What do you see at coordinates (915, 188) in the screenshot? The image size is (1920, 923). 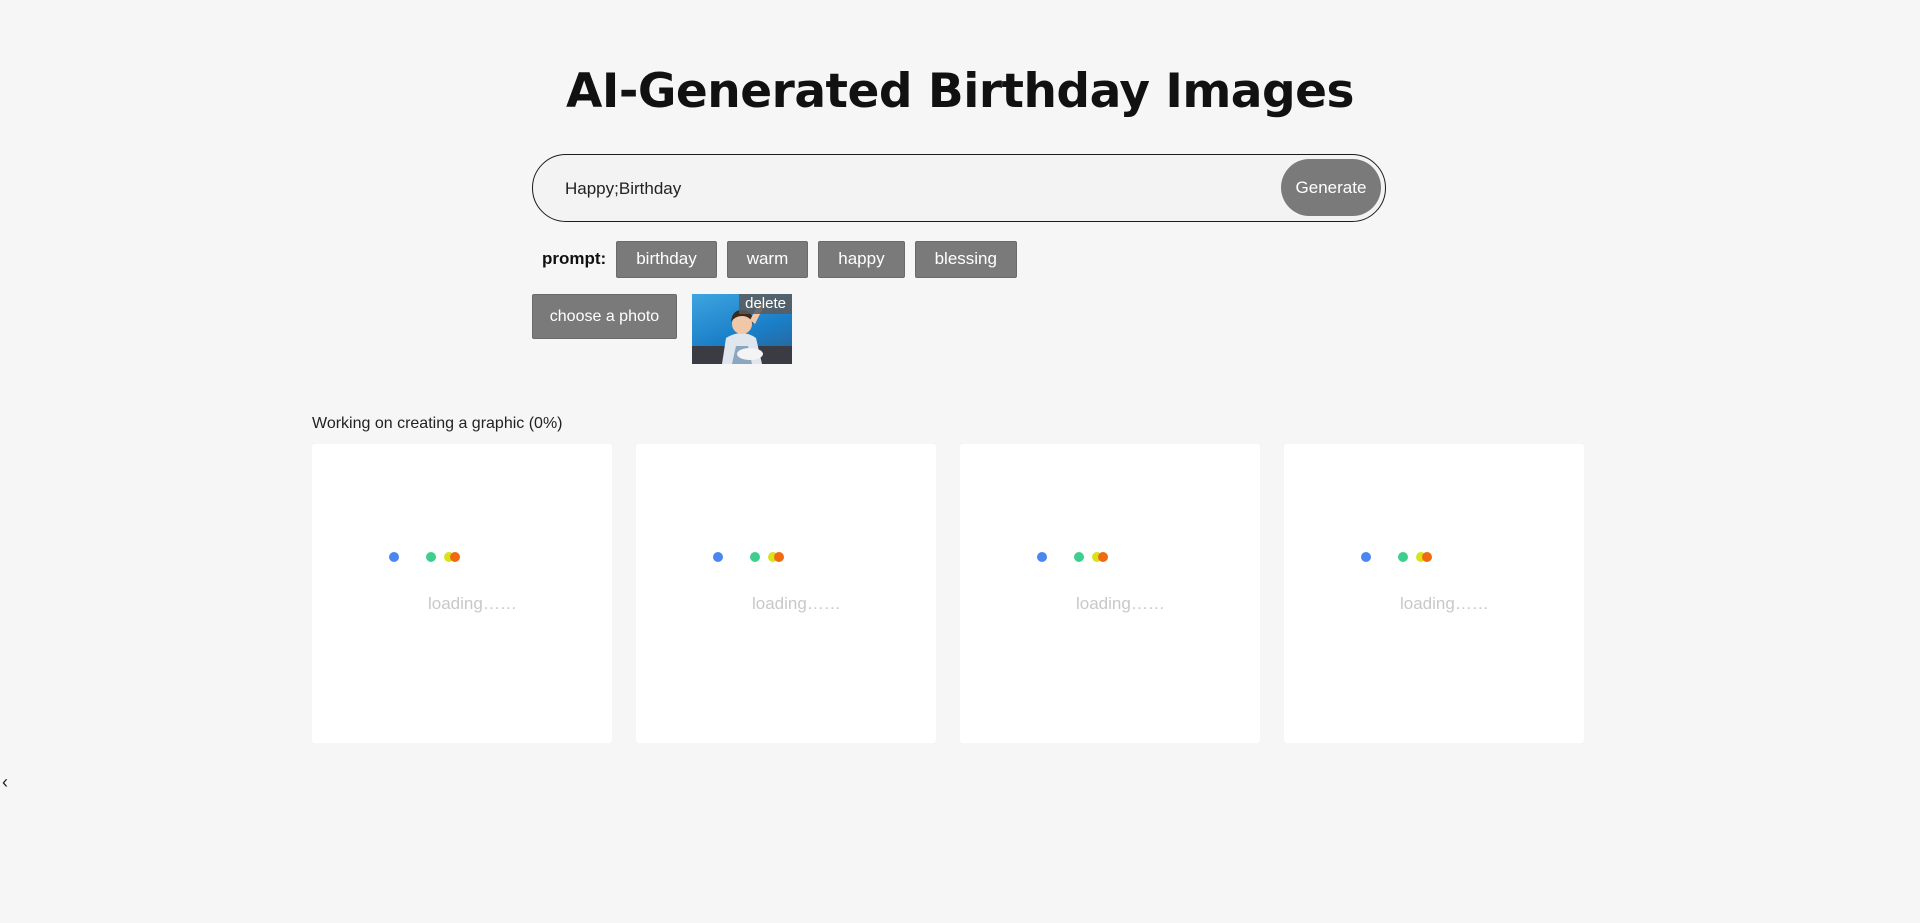 I see `prompt-input` at bounding box center [915, 188].